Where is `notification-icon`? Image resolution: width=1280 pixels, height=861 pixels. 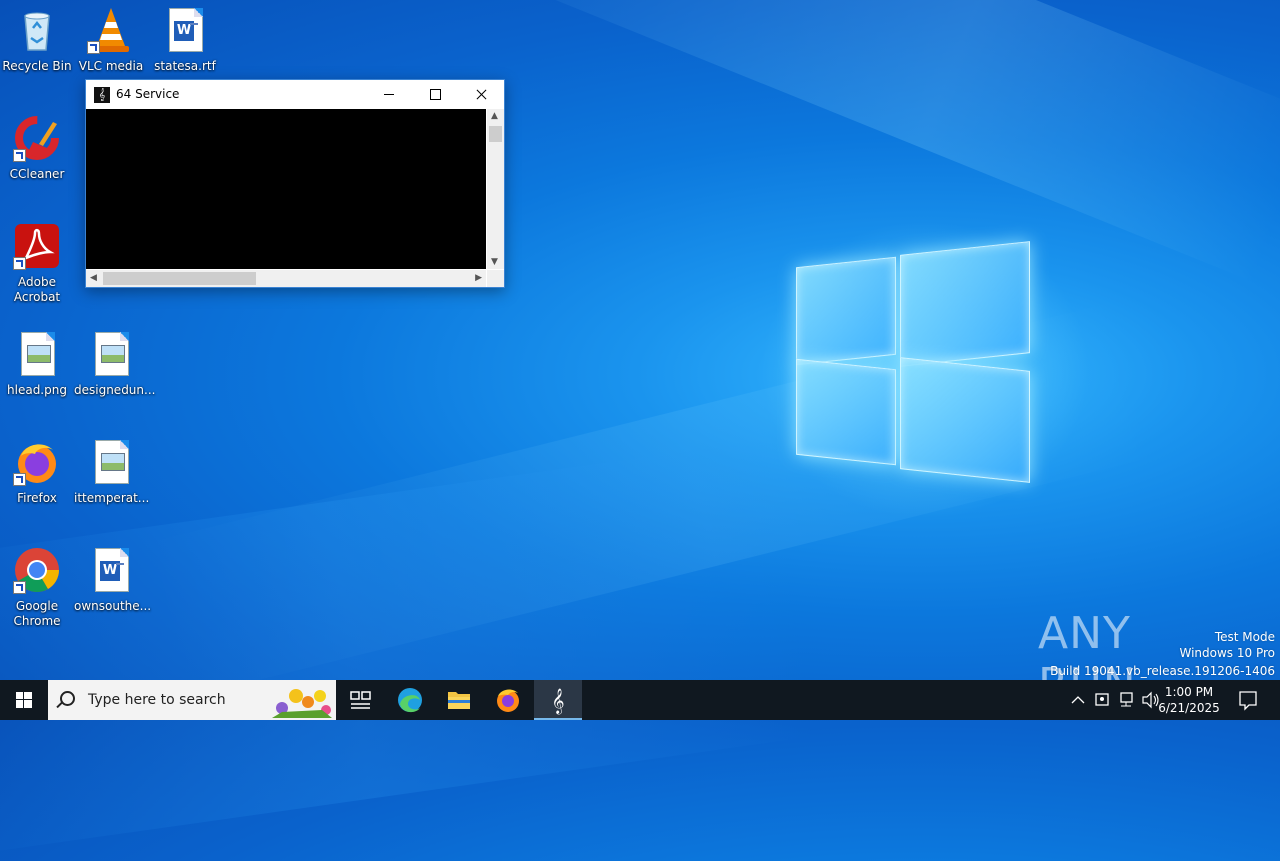
notification-icon is located at coordinates (1248, 701).